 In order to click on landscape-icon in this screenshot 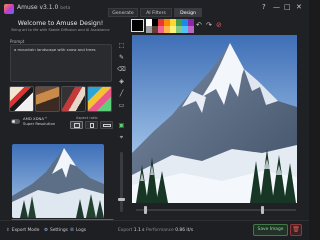, I will do `click(107, 125)`.